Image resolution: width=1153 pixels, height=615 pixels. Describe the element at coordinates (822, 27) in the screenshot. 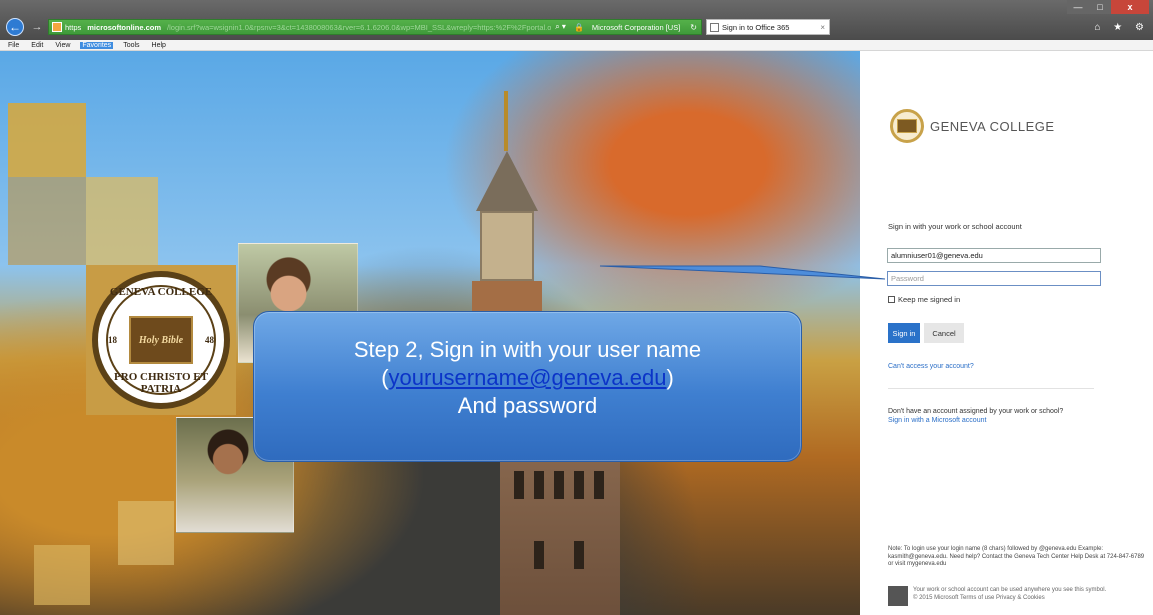

I see `tab-close-icon: ×` at that location.